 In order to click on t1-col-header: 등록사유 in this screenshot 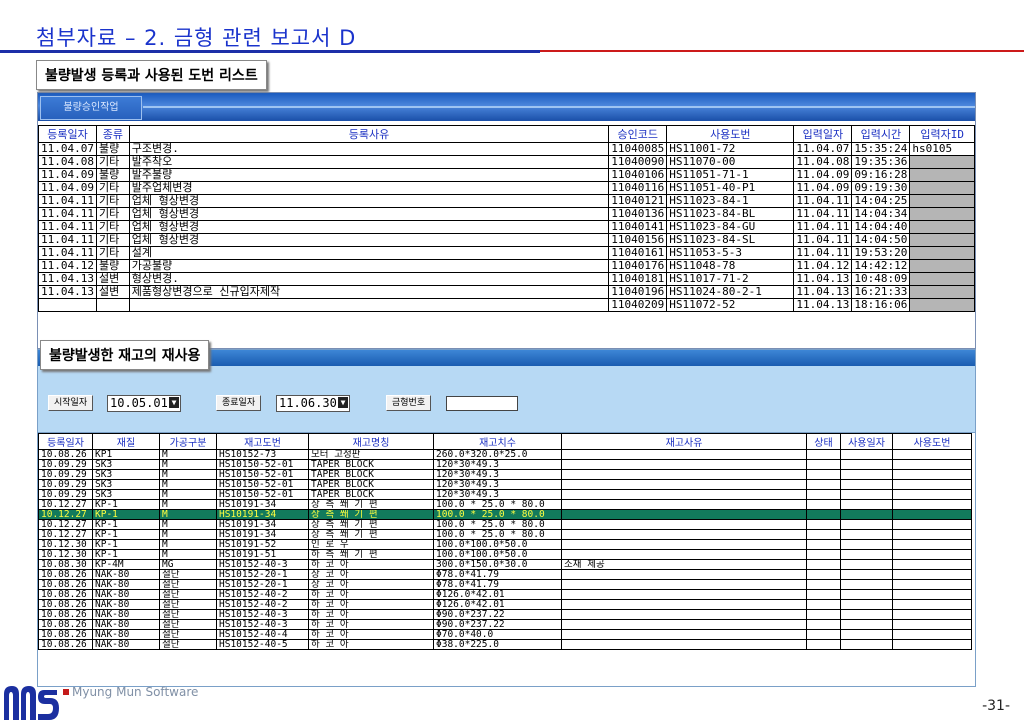, I will do `click(369, 134)`.